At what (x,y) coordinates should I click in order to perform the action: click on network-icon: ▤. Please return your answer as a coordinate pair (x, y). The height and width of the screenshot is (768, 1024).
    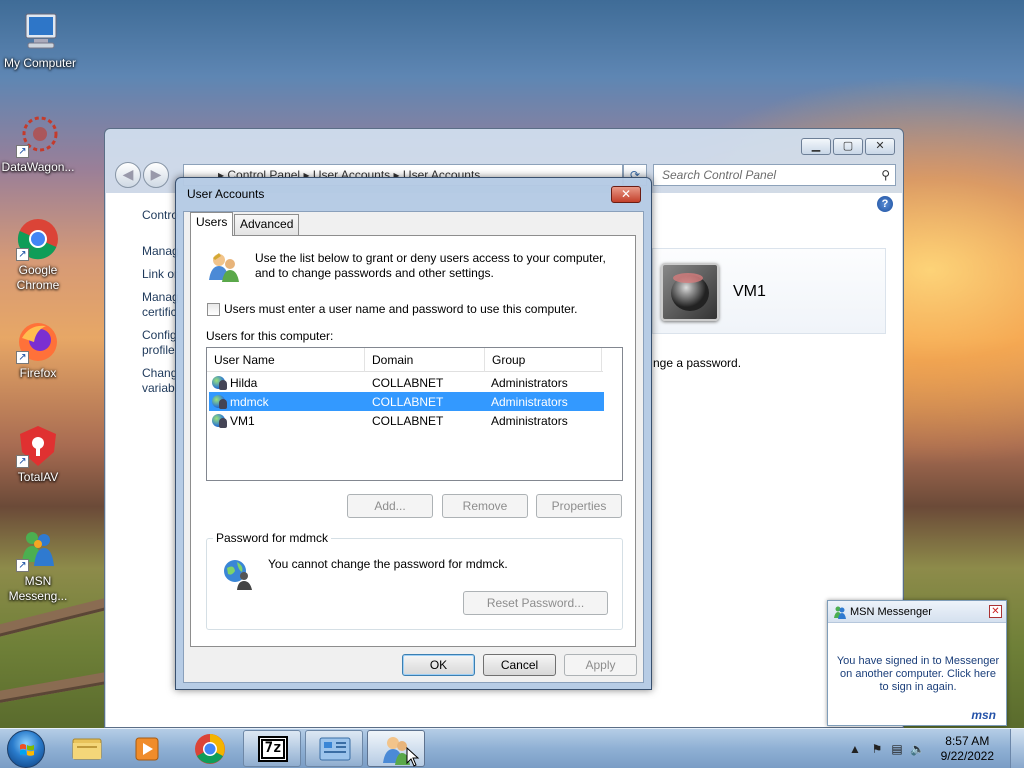
    Looking at the image, I should click on (897, 749).